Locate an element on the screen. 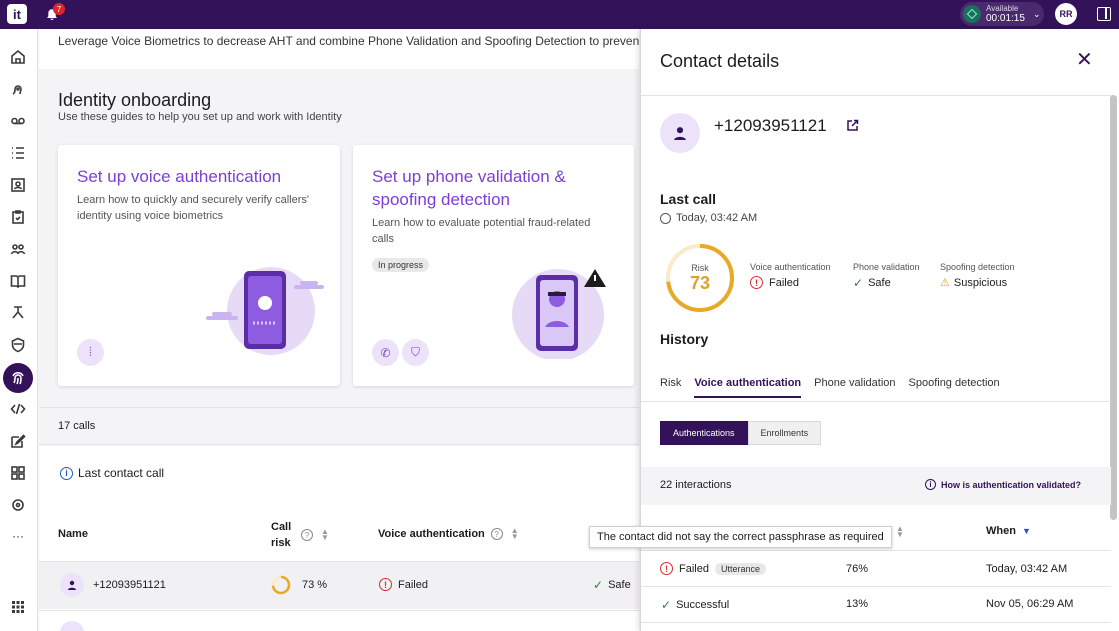  col-name-label: Name is located at coordinates (73, 534).